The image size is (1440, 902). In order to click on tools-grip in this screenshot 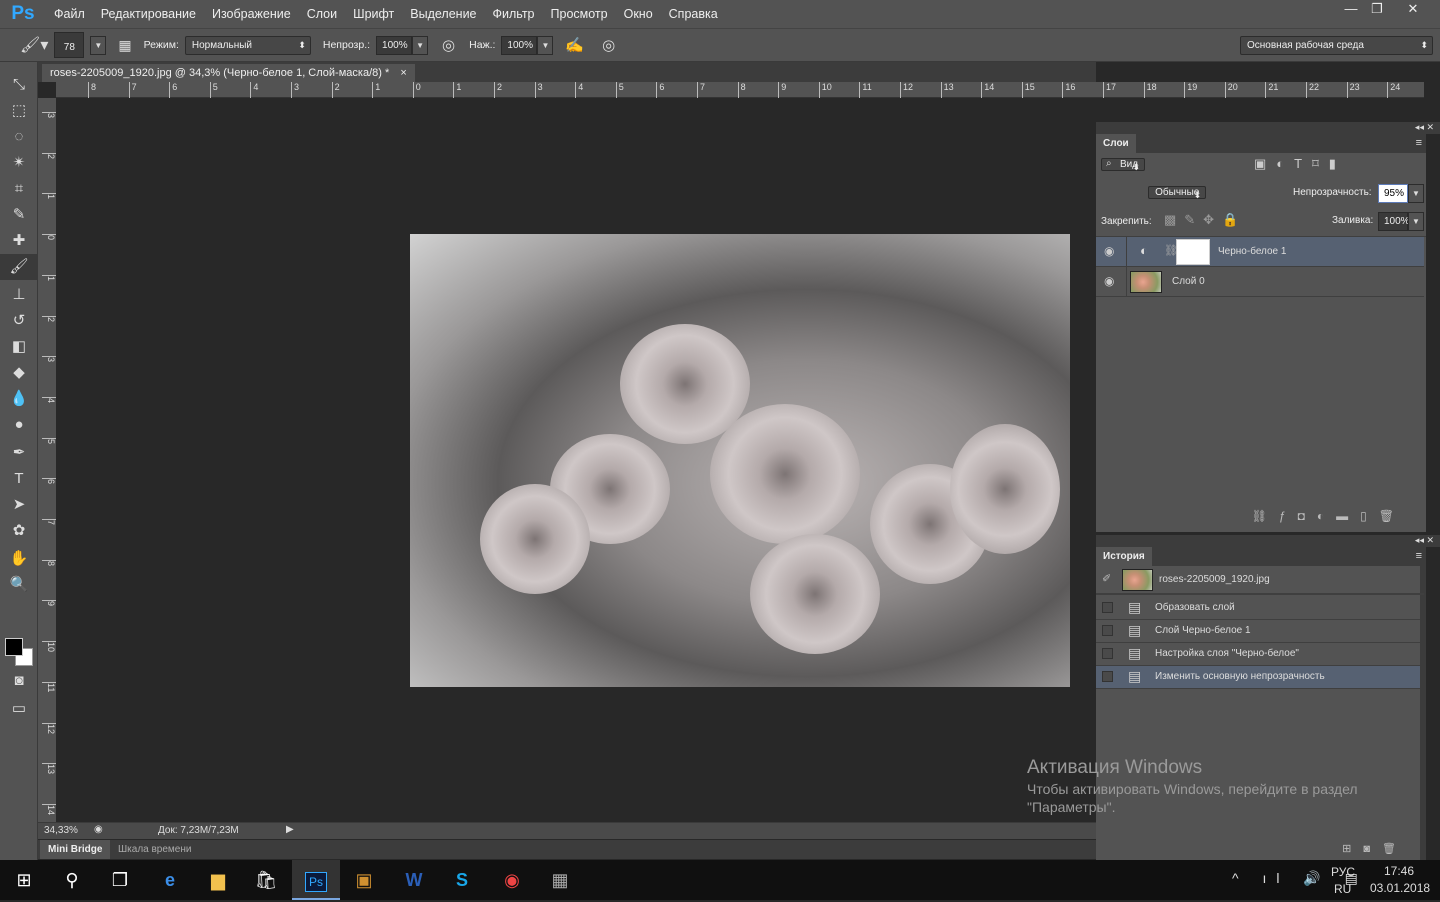, I will do `click(18, 67)`.